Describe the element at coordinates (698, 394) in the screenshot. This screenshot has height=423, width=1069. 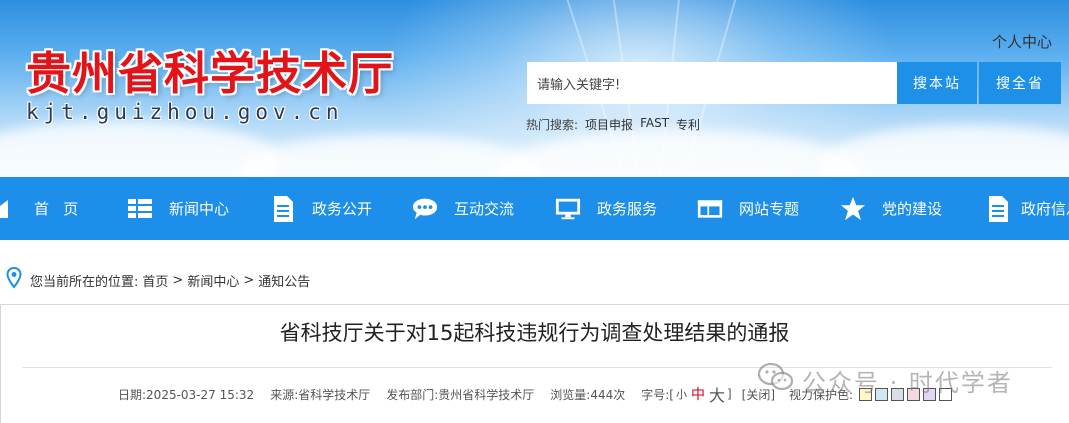
I see `font-size-medium-button: 中` at that location.